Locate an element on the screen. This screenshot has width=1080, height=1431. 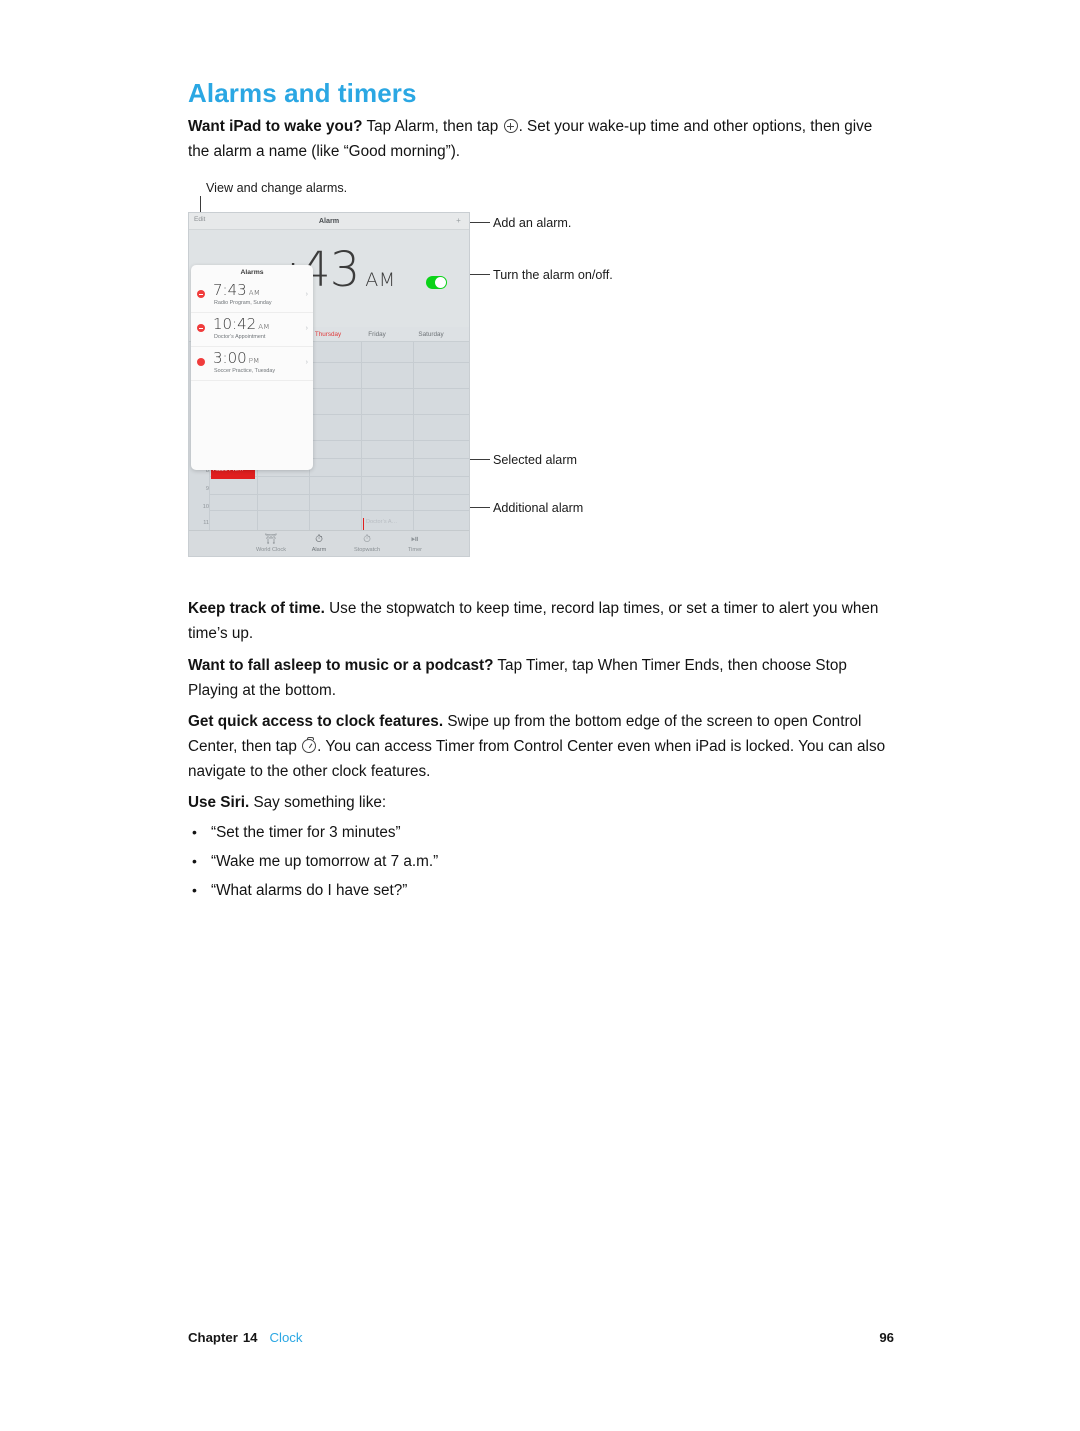
timer-circle-icon is located at coordinates (309, 745).